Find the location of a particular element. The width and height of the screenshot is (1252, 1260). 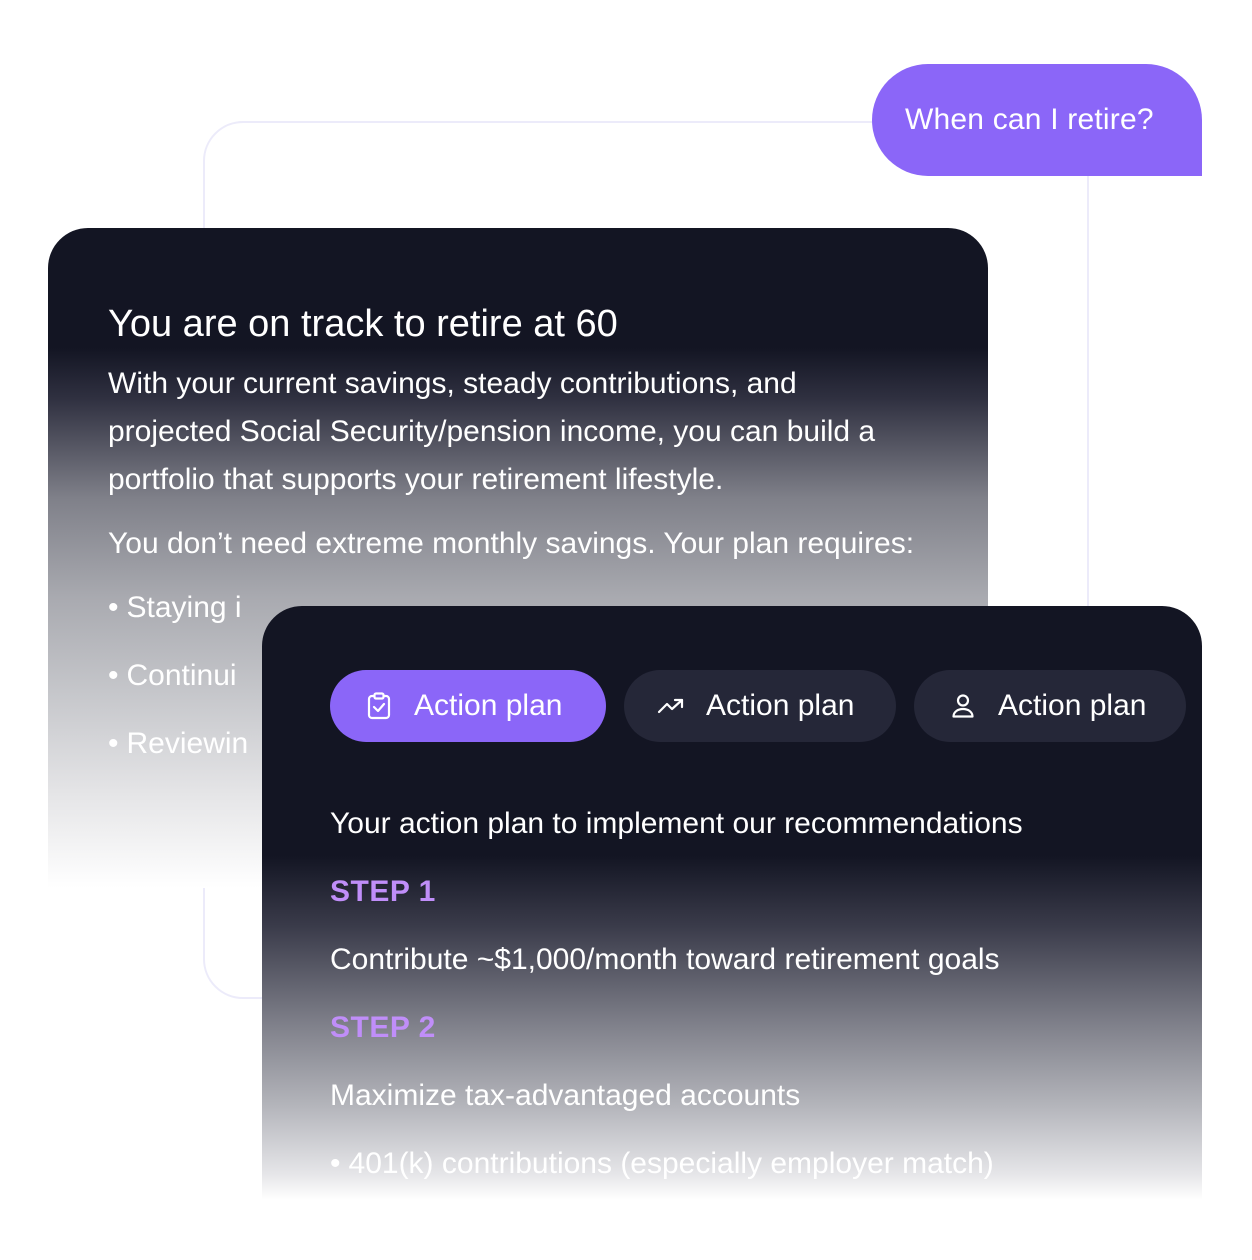

tab-action-plan-user: Action plan is located at coordinates (1050, 706).